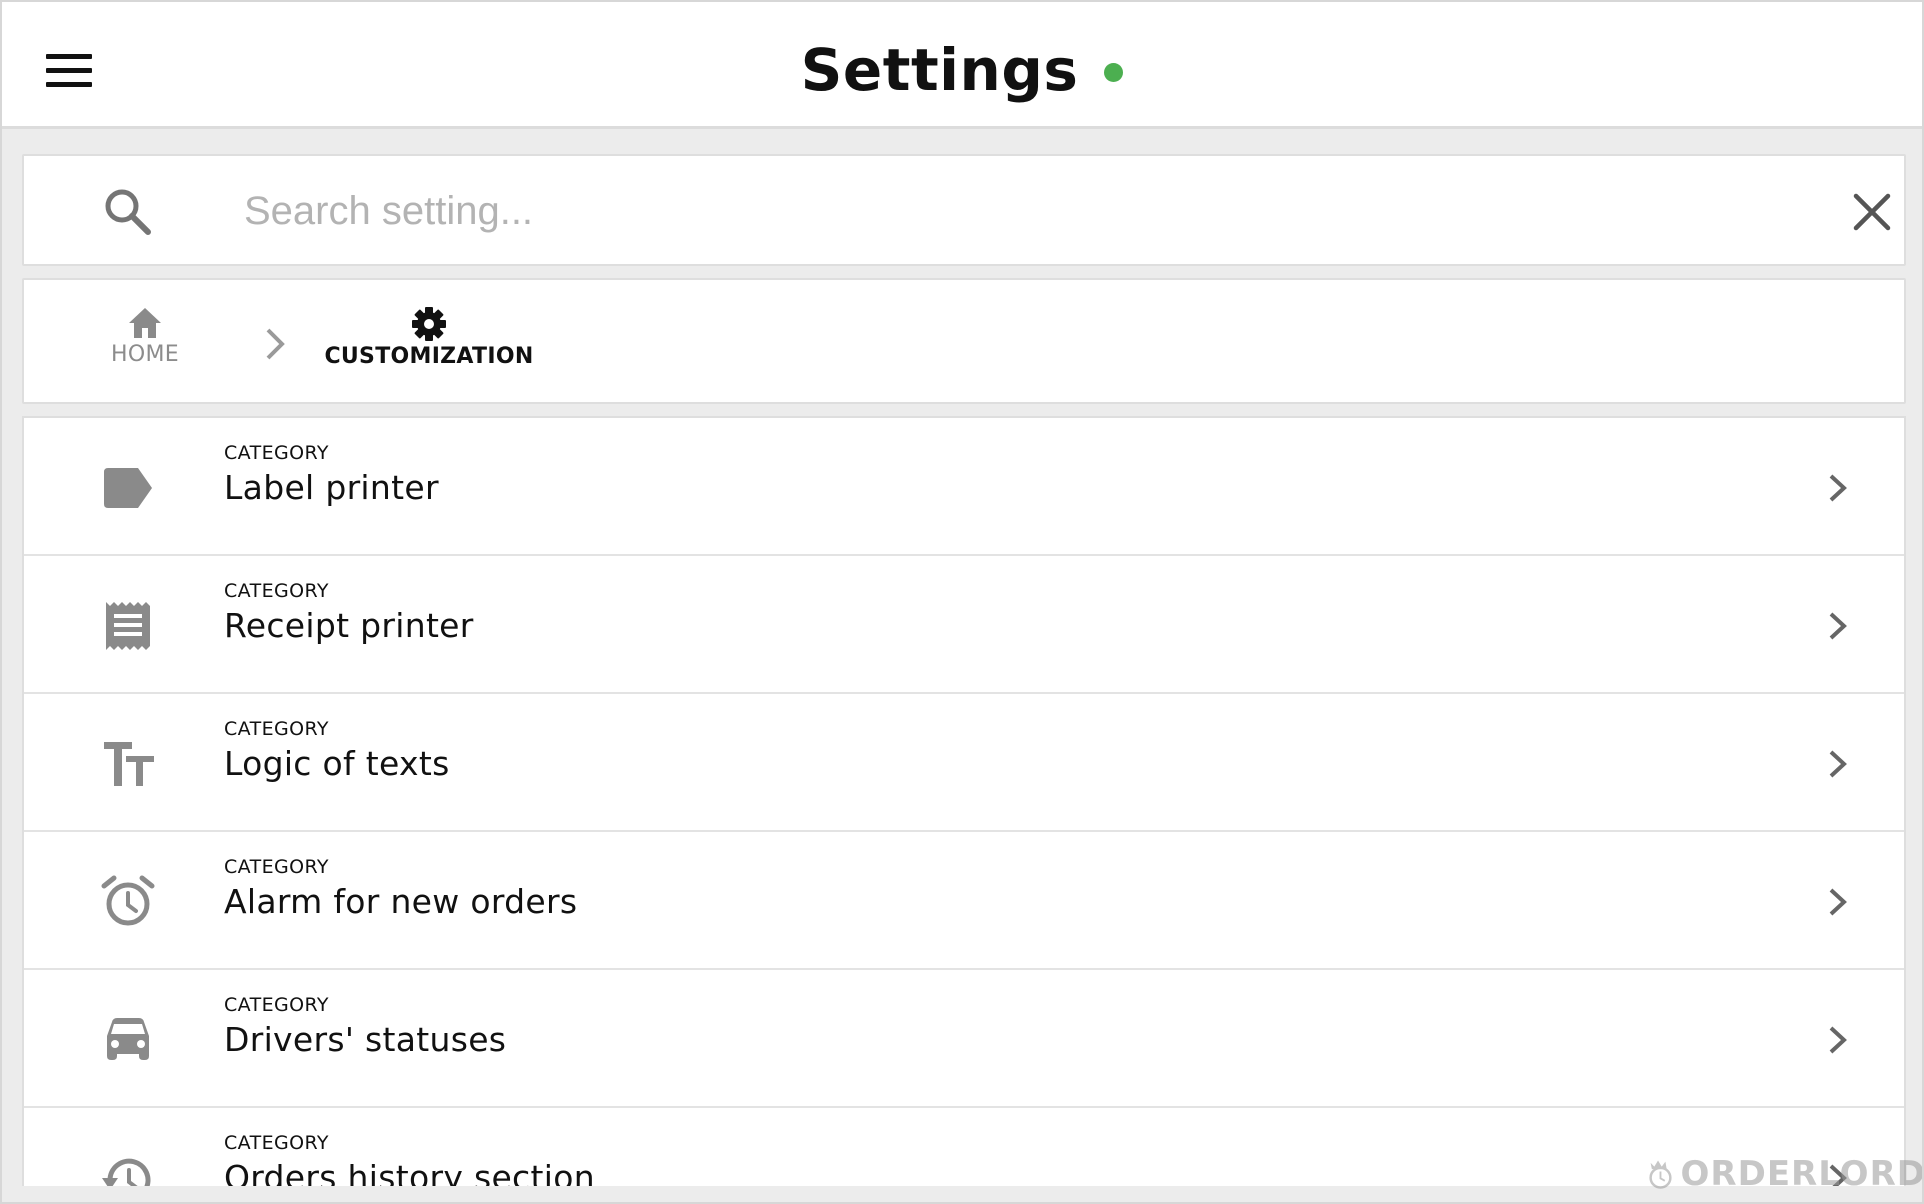 The height and width of the screenshot is (1204, 1924). Describe the element at coordinates (939, 70) in the screenshot. I see `page-title: Settings` at that location.